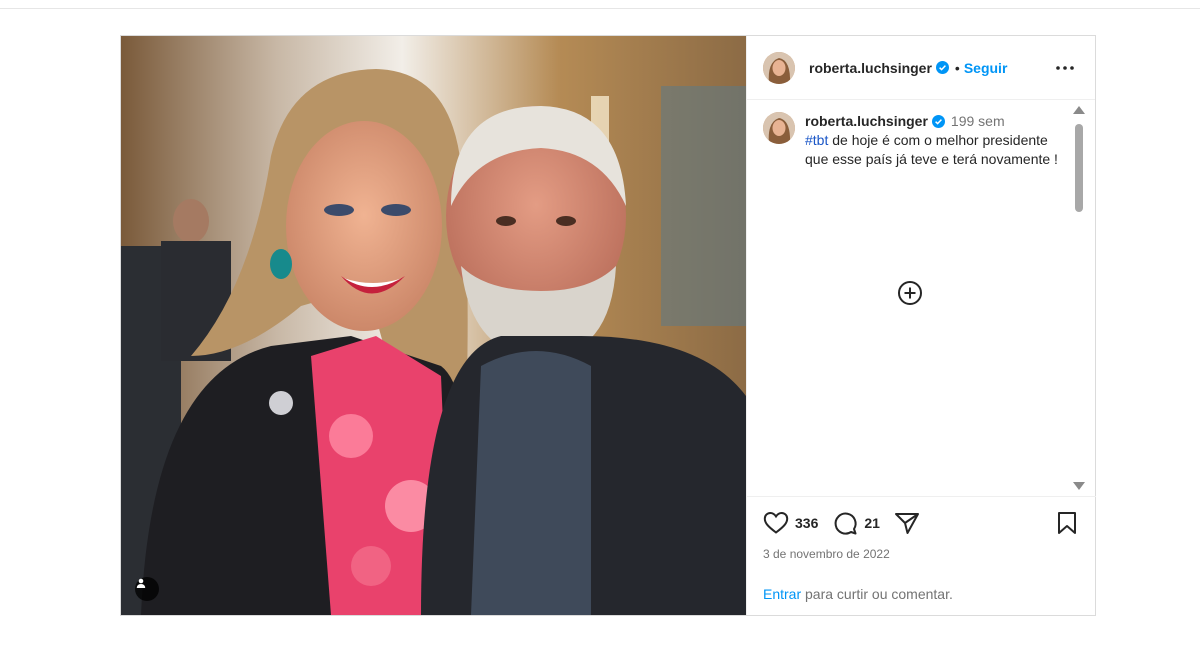 The height and width of the screenshot is (658, 1200). I want to click on actions-section: 336 21 3 de novembro de 2022, so click(921, 528).